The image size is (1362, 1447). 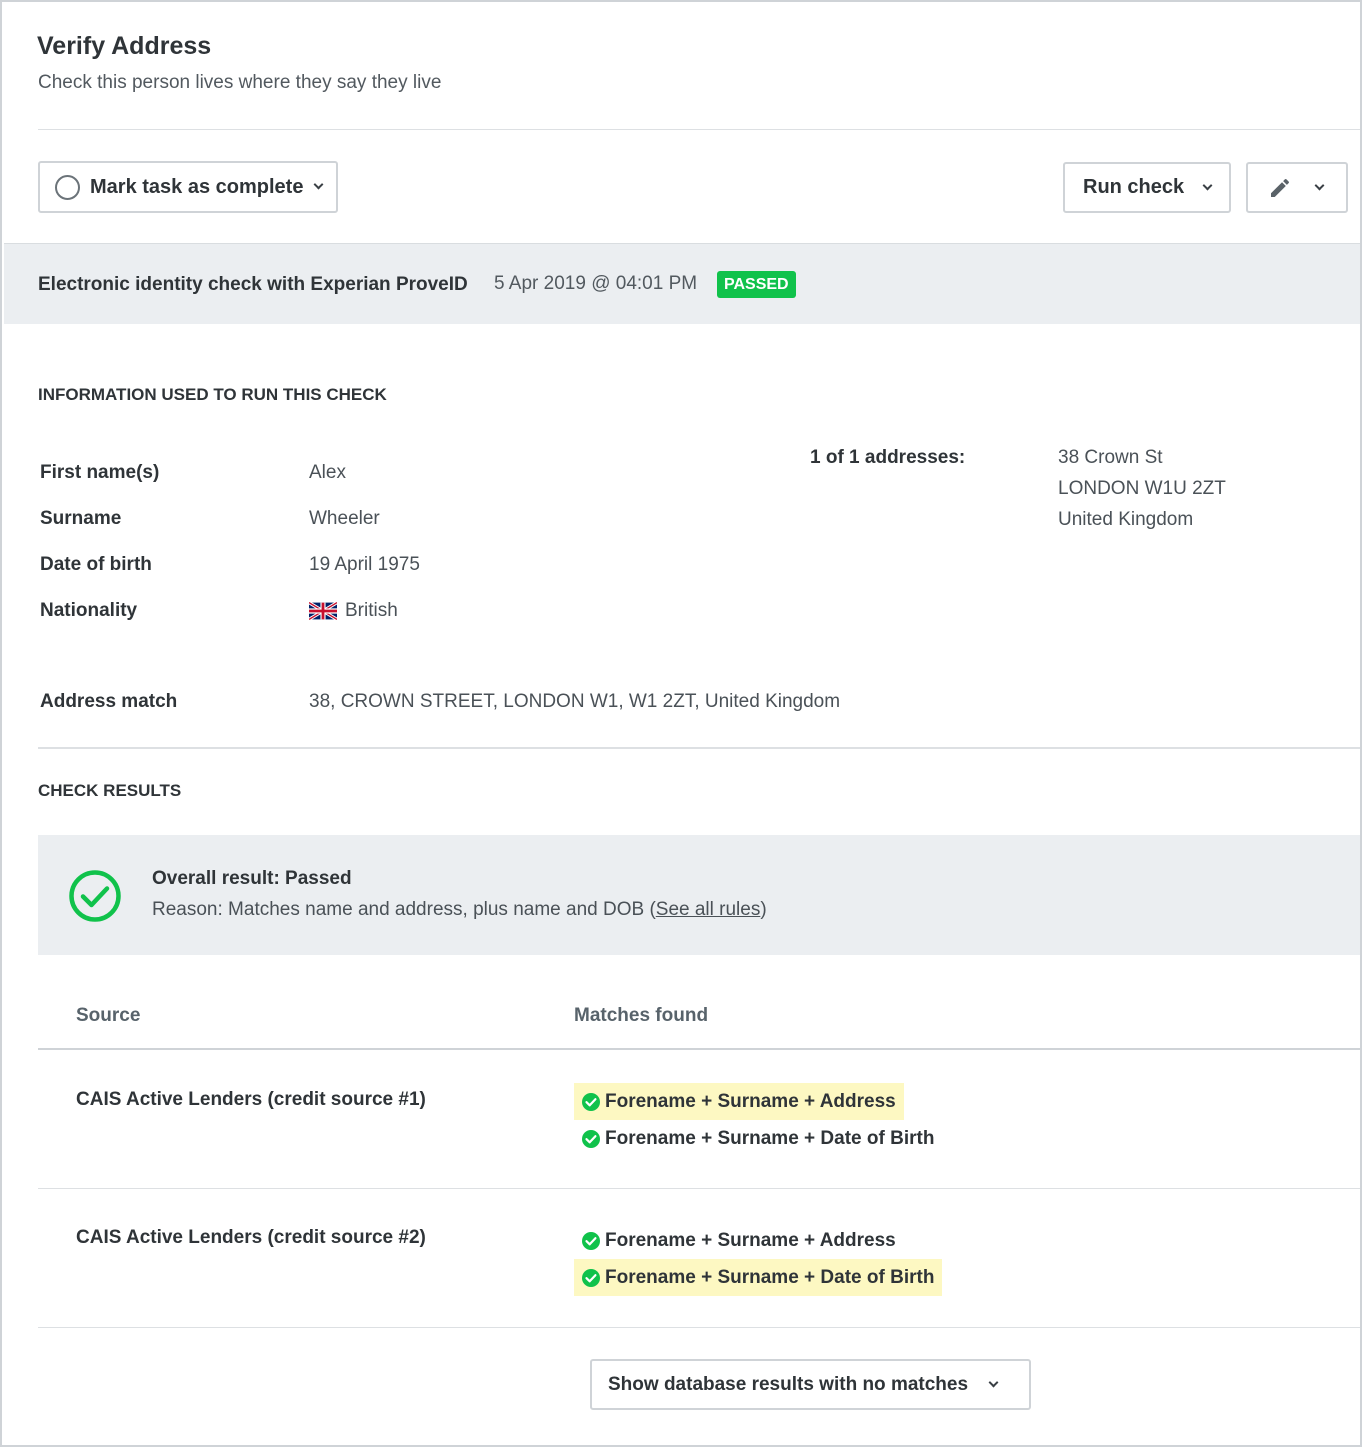 What do you see at coordinates (251, 1237) in the screenshot?
I see `source-name-2: CAIS Active Lenders (credit source #2)` at bounding box center [251, 1237].